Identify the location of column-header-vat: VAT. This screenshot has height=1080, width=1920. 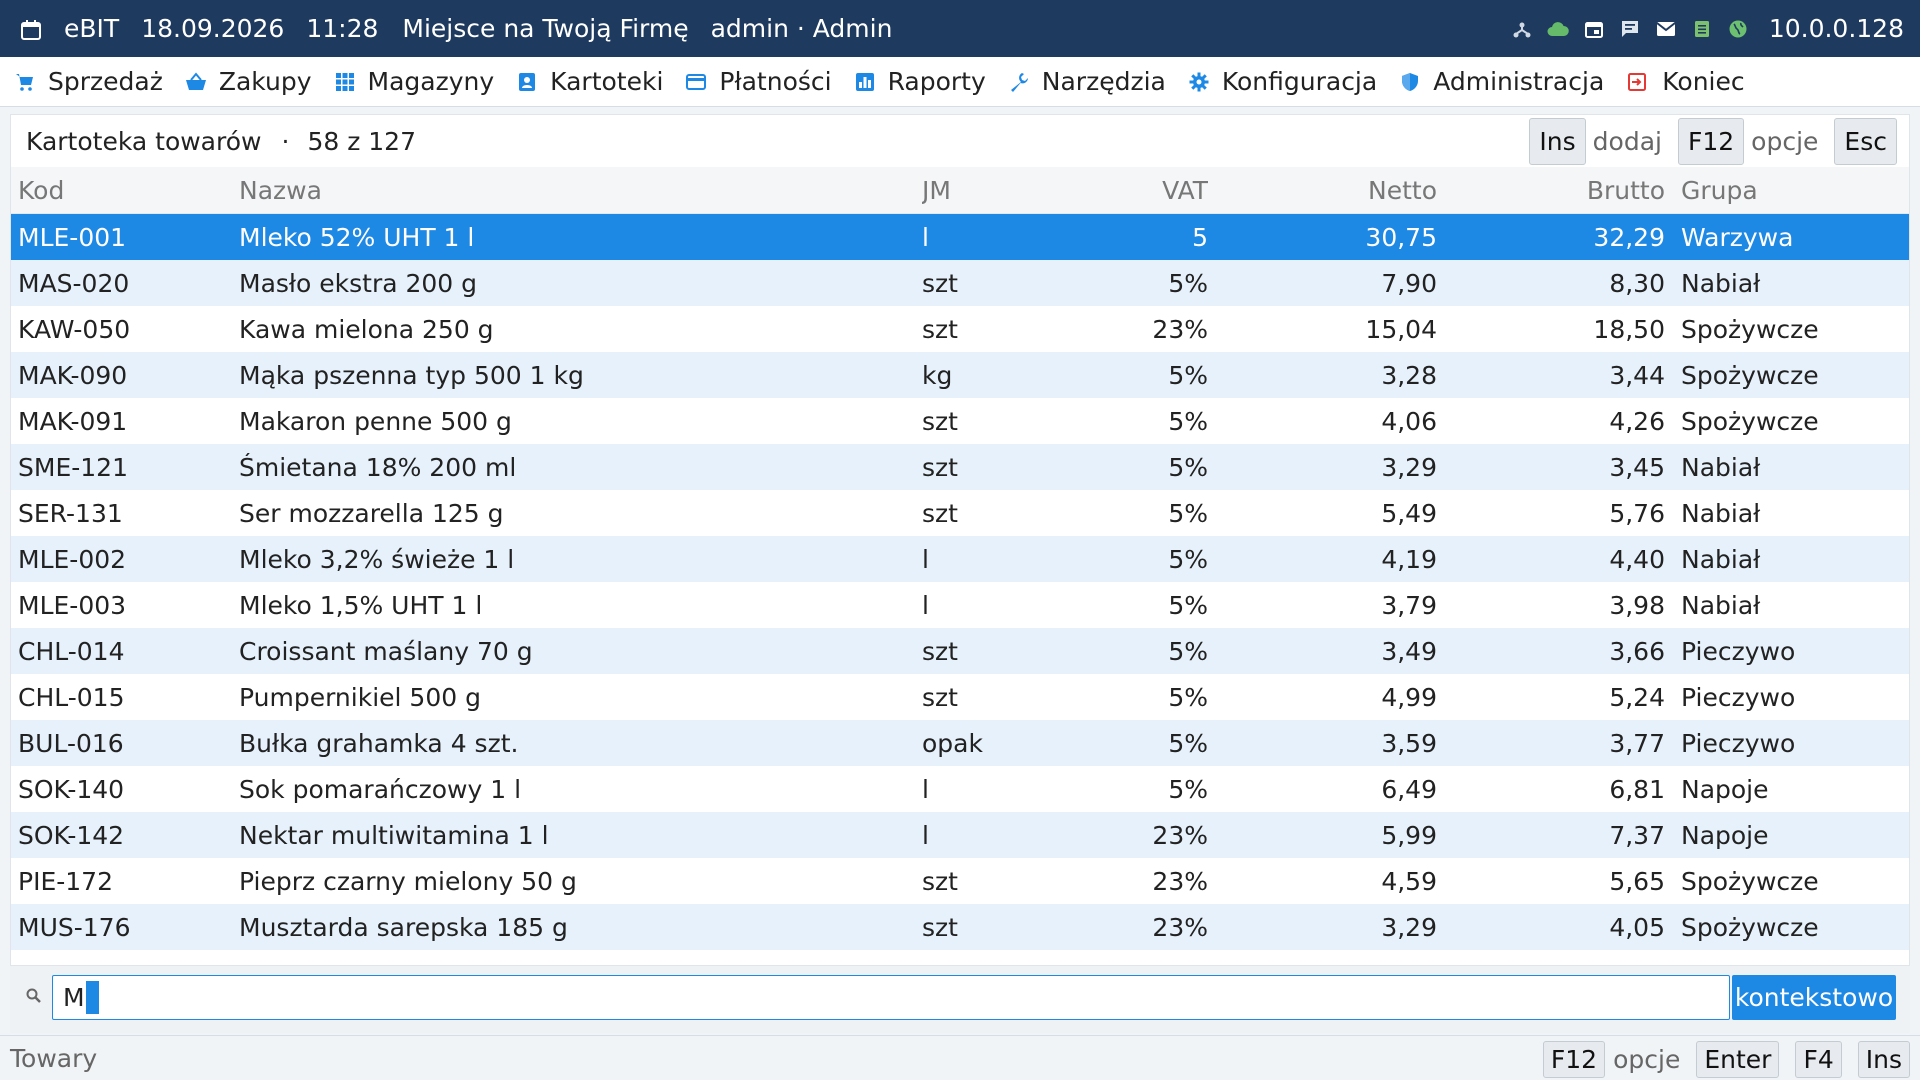
(1115, 190).